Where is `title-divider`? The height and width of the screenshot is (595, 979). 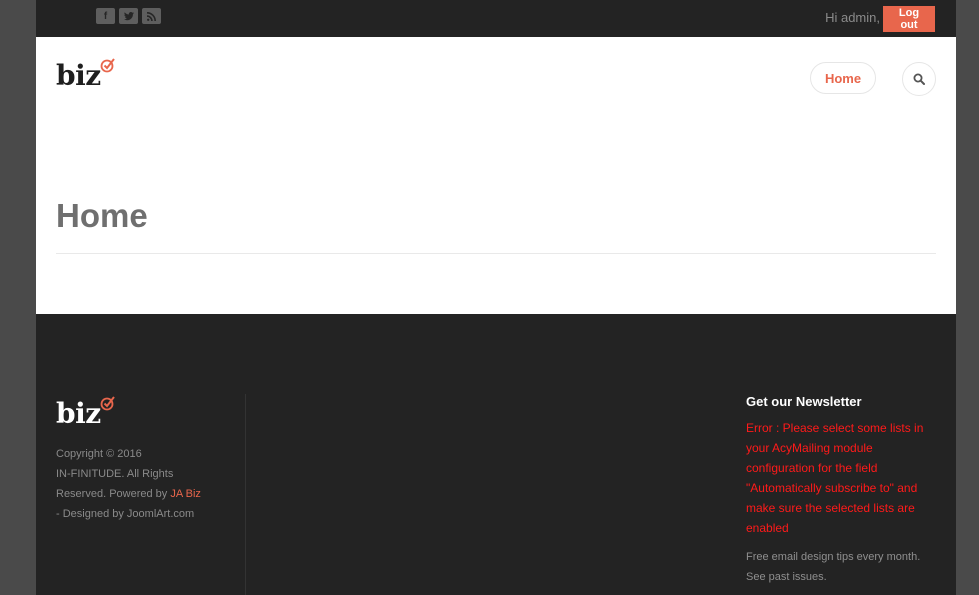 title-divider is located at coordinates (496, 253).